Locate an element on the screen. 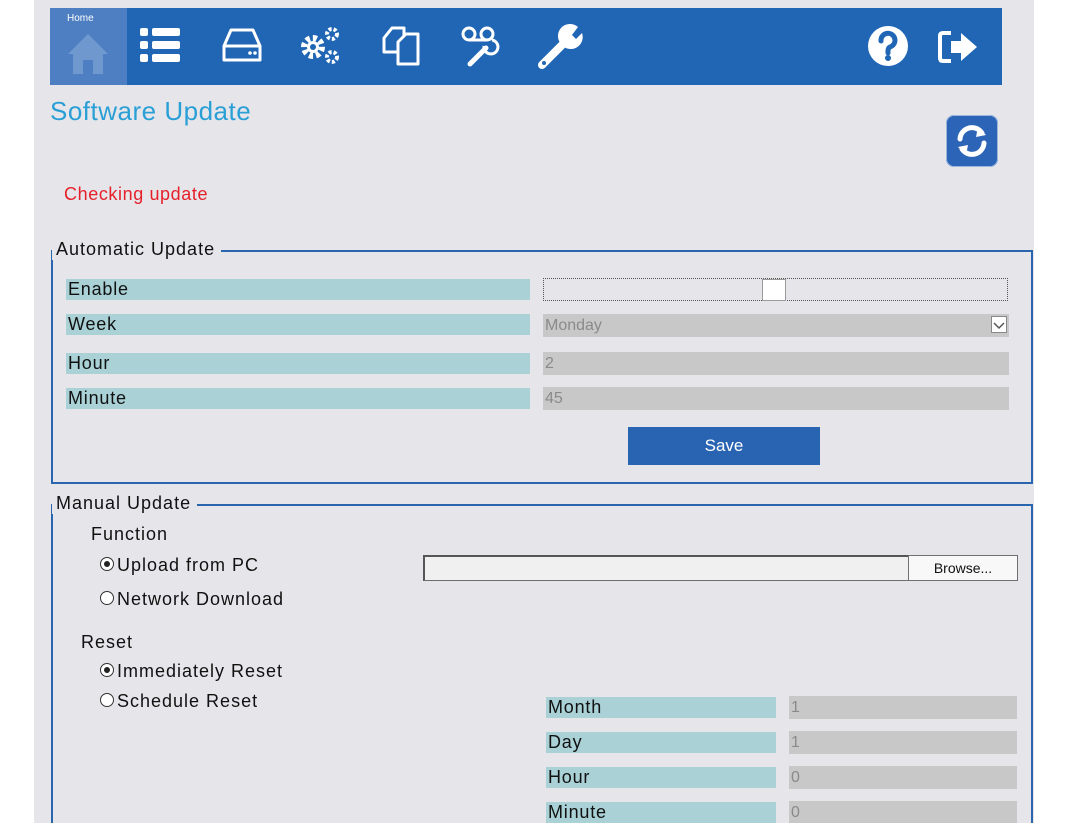 This screenshot has width=1068, height=823. home-button: Home is located at coordinates (88, 46).